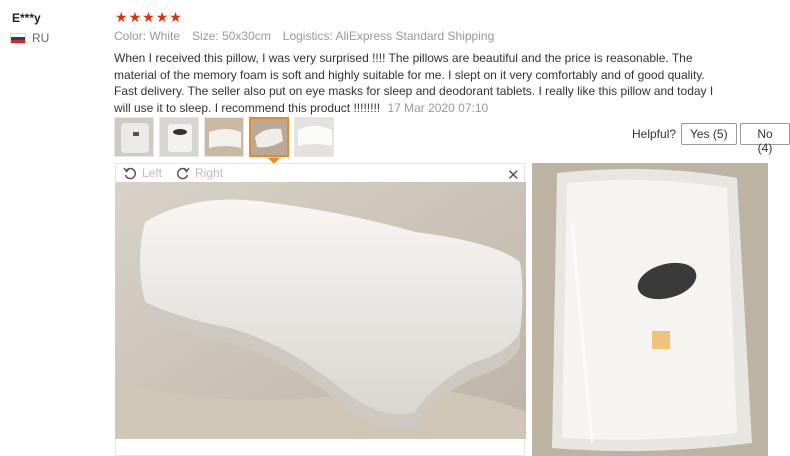 This screenshot has height=456, width=790. I want to click on rotate-right-icon, so click(183, 173).